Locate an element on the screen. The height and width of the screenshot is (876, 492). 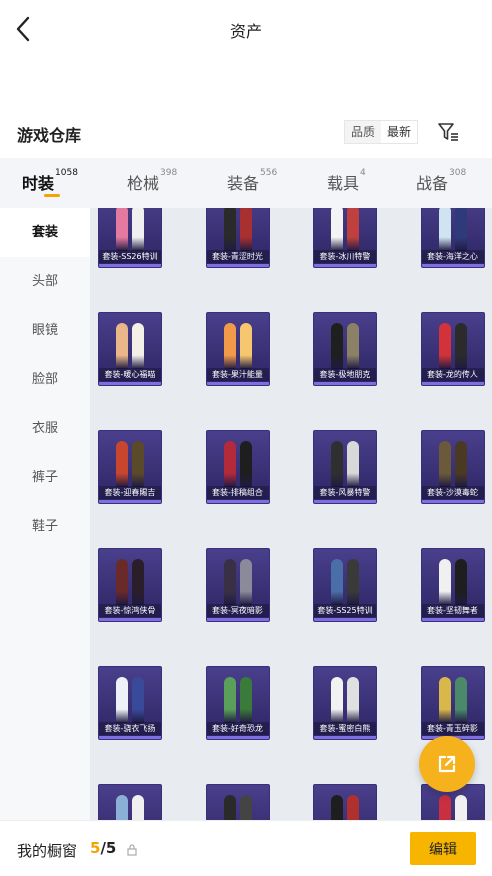
tab-firearms: 枪械398 is located at coordinates (152, 181).